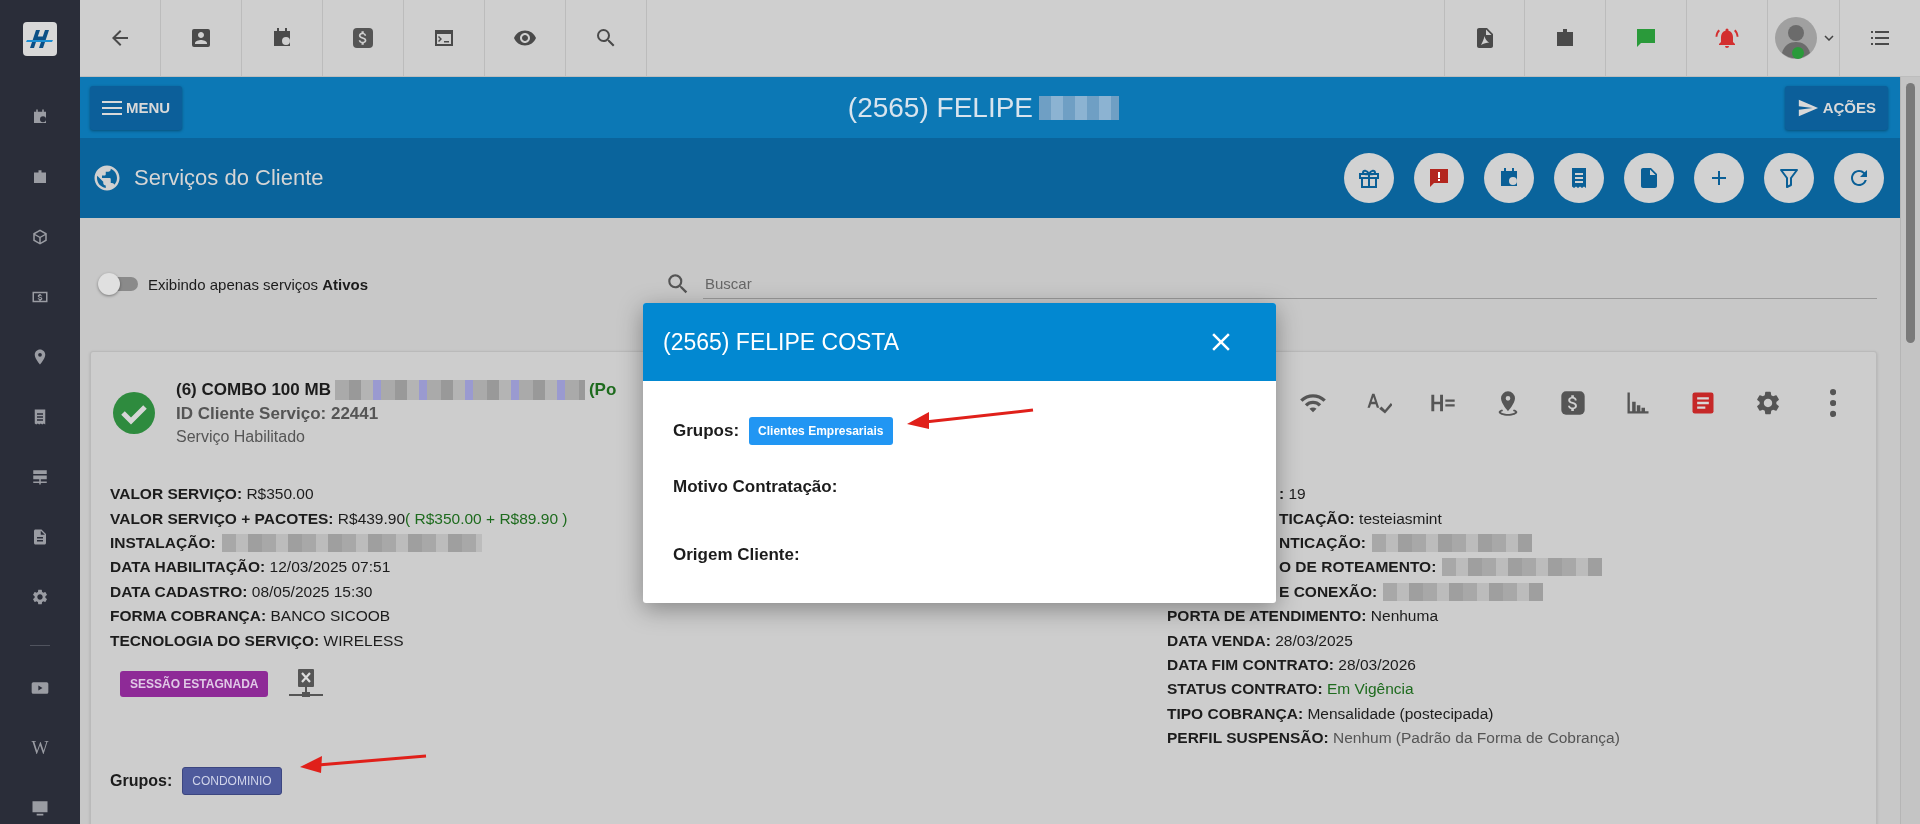 Image resolution: width=1920 pixels, height=824 pixels. I want to click on caret-icon, so click(1828, 38).